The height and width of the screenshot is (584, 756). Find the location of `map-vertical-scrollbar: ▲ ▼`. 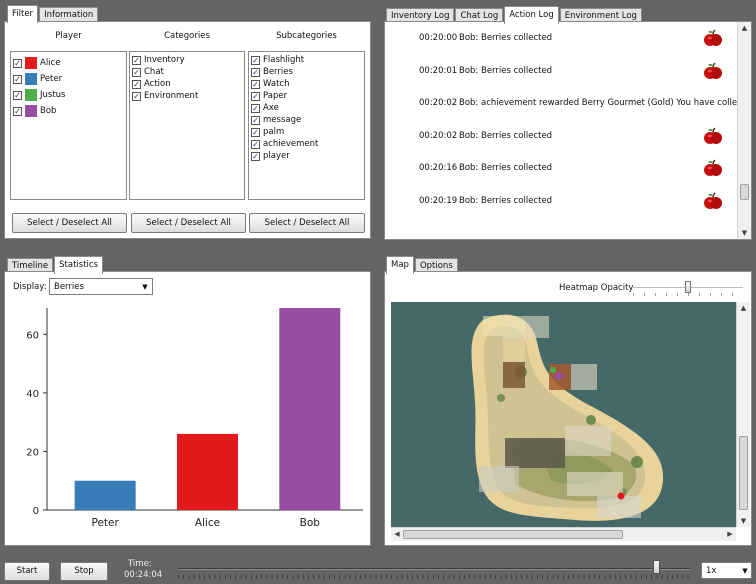

map-vertical-scrollbar: ▲ ▼ is located at coordinates (743, 414).